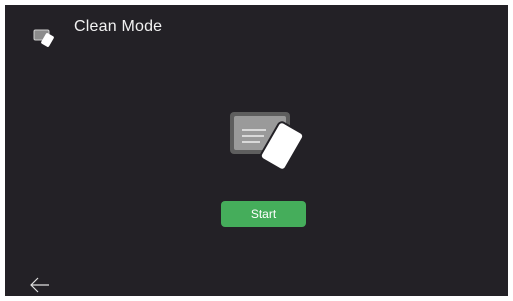 The width and height of the screenshot is (513, 301). Describe the element at coordinates (267, 141) in the screenshot. I see `clean-card-illustration` at that location.